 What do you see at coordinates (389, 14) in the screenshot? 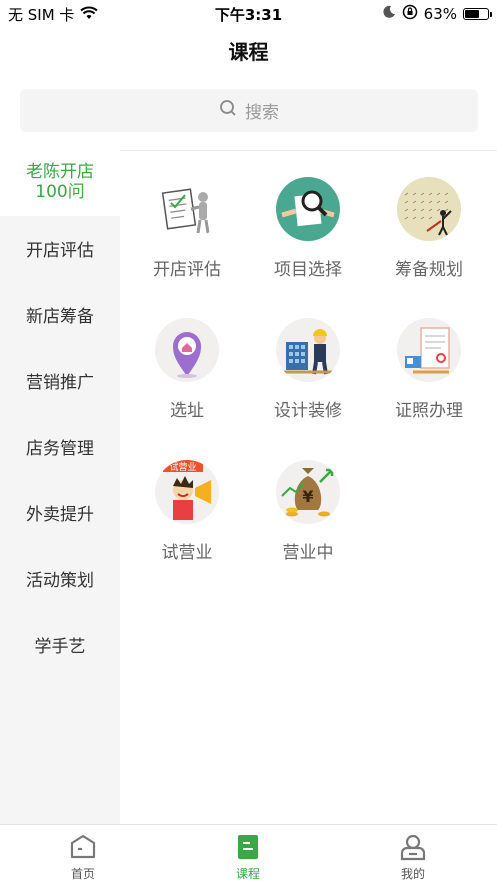
I see `moon-icon` at bounding box center [389, 14].